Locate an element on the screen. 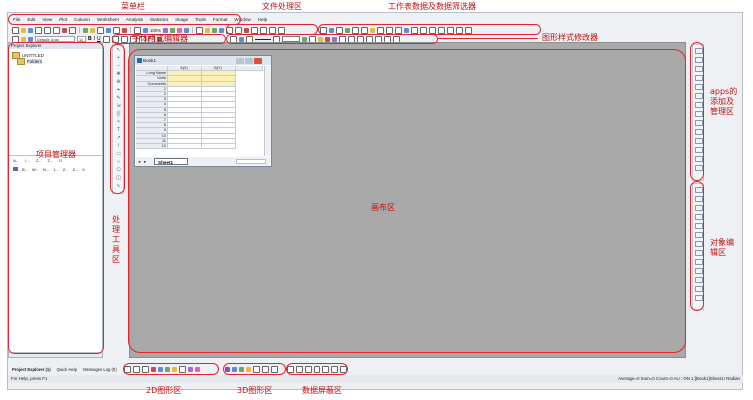  color-palette-icon is located at coordinates (327, 39).